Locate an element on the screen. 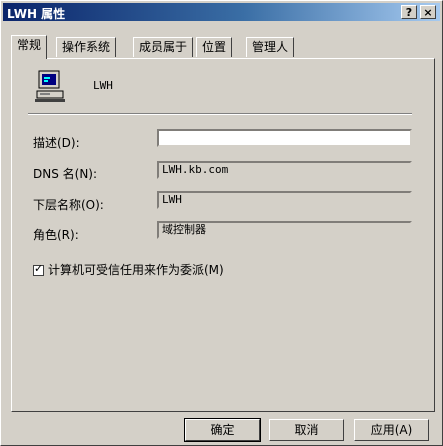 The height and width of the screenshot is (446, 443). divider is located at coordinates (220, 114).